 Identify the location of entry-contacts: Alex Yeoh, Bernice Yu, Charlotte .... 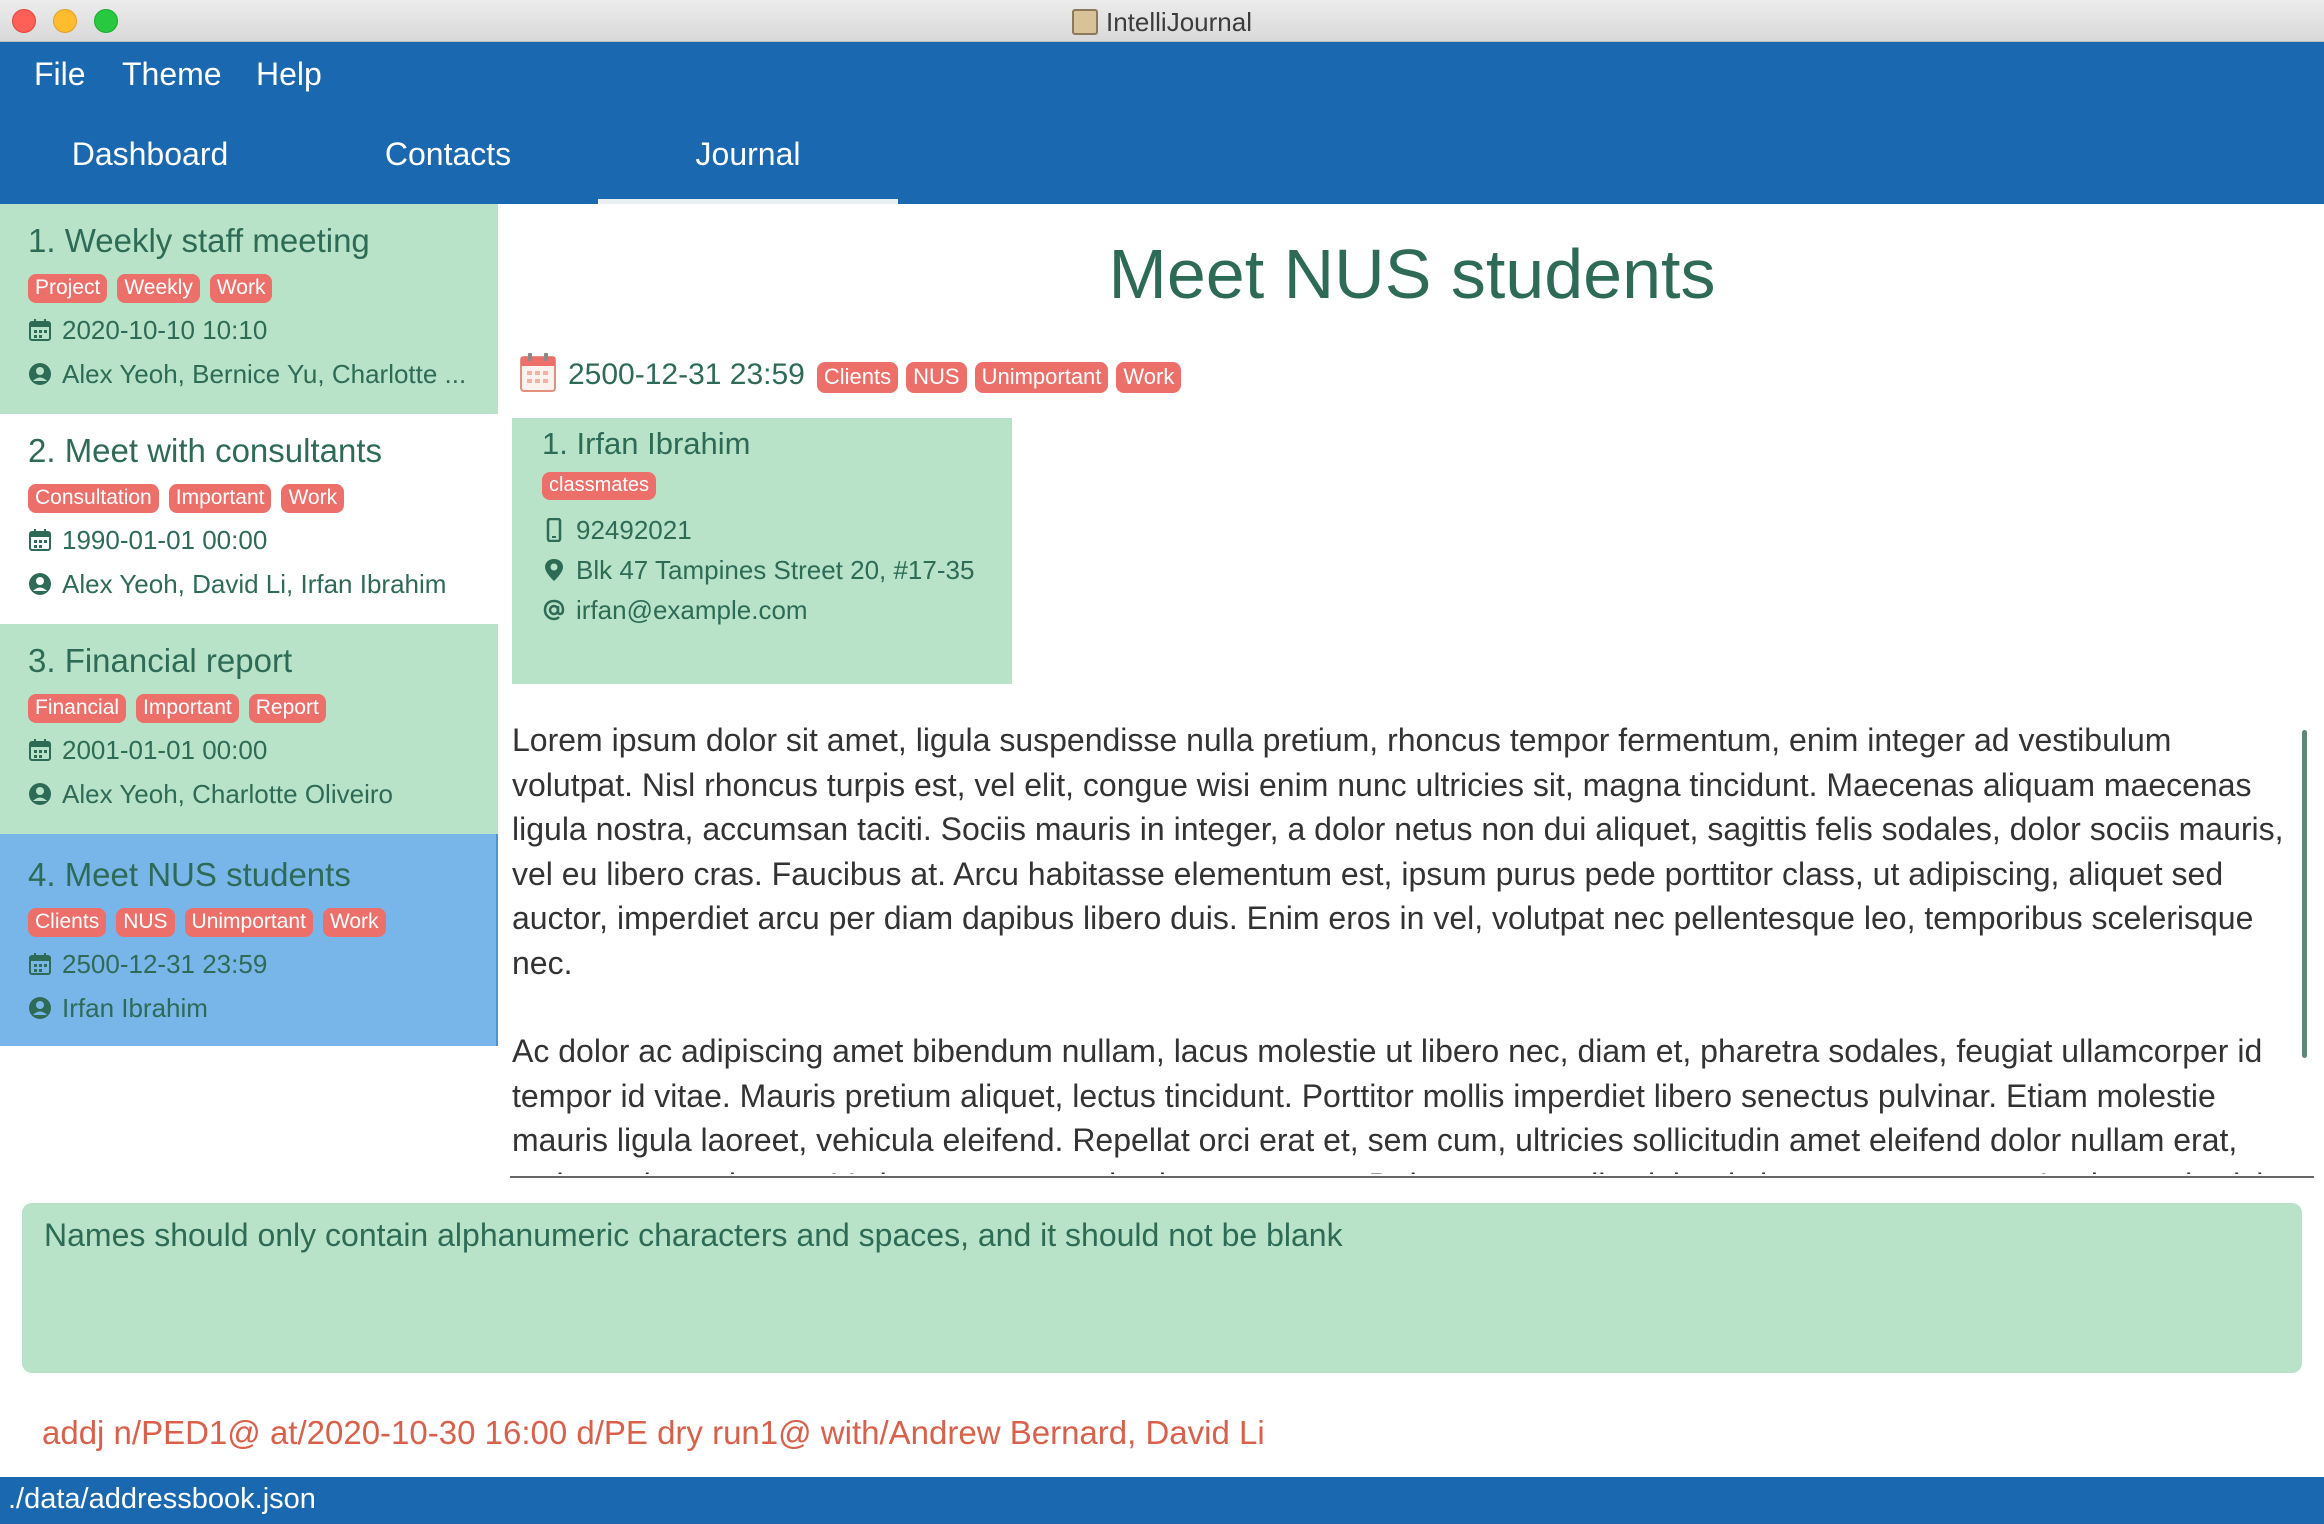
(264, 374).